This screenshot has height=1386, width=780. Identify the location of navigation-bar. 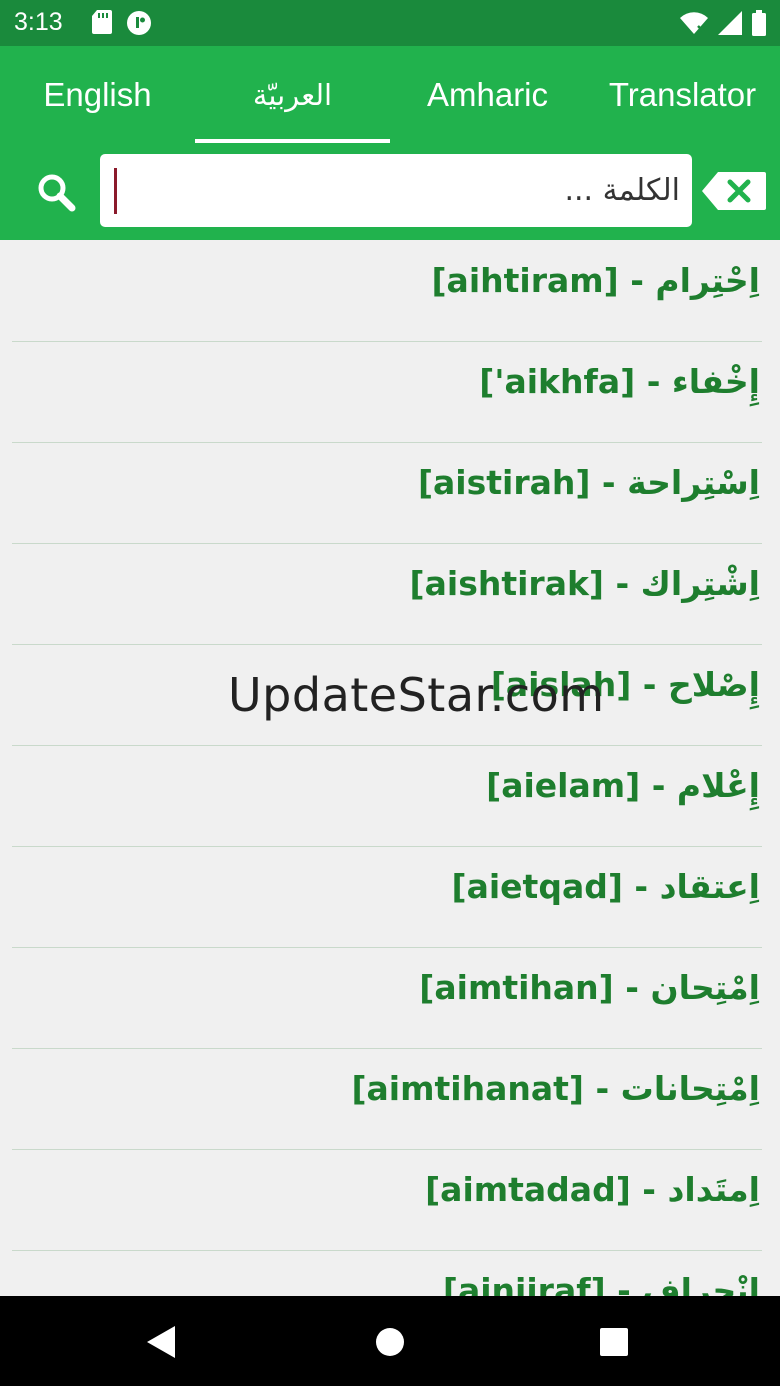
(390, 1341).